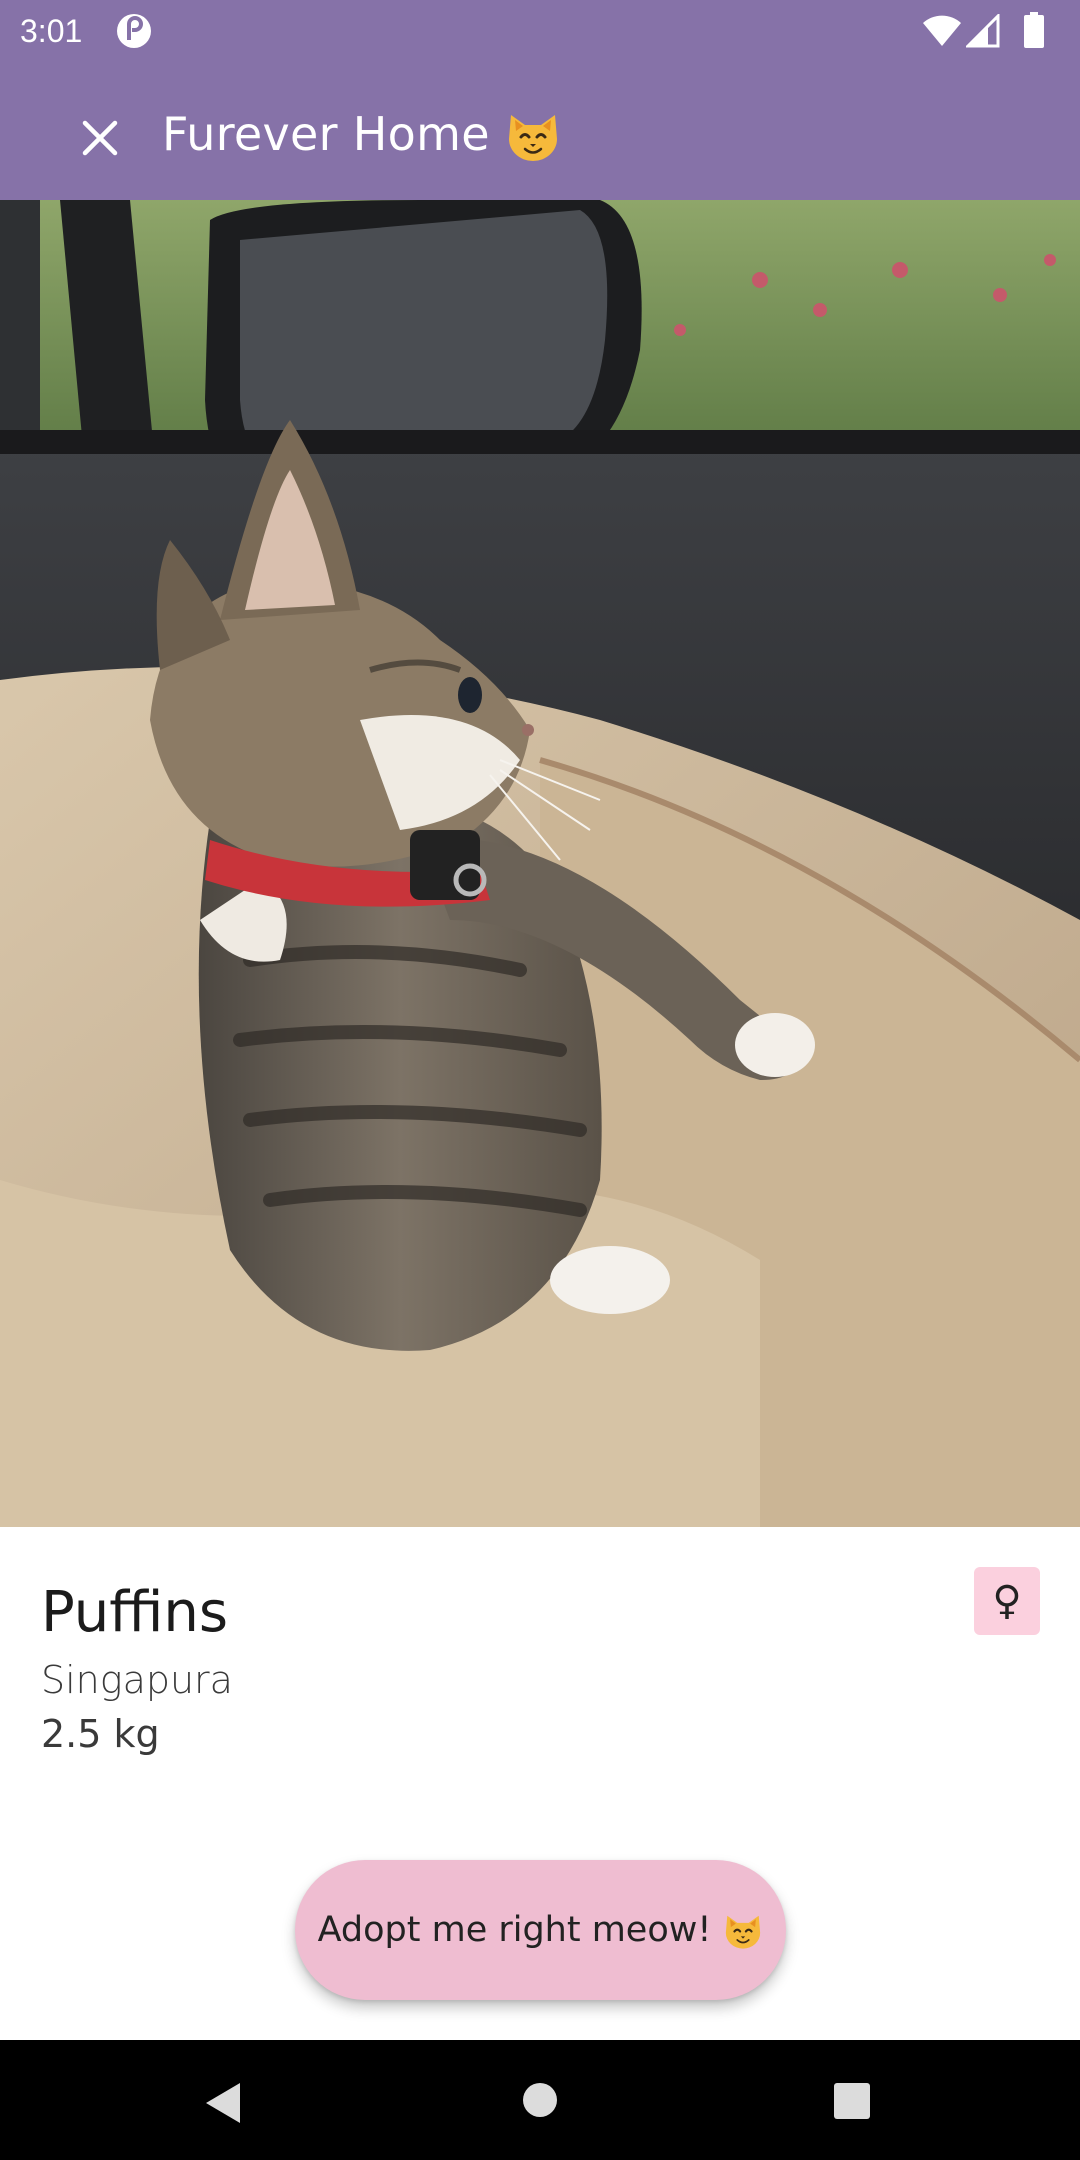 The image size is (1080, 2160). Describe the element at coordinates (942, 30) in the screenshot. I see `wifi-icon` at that location.